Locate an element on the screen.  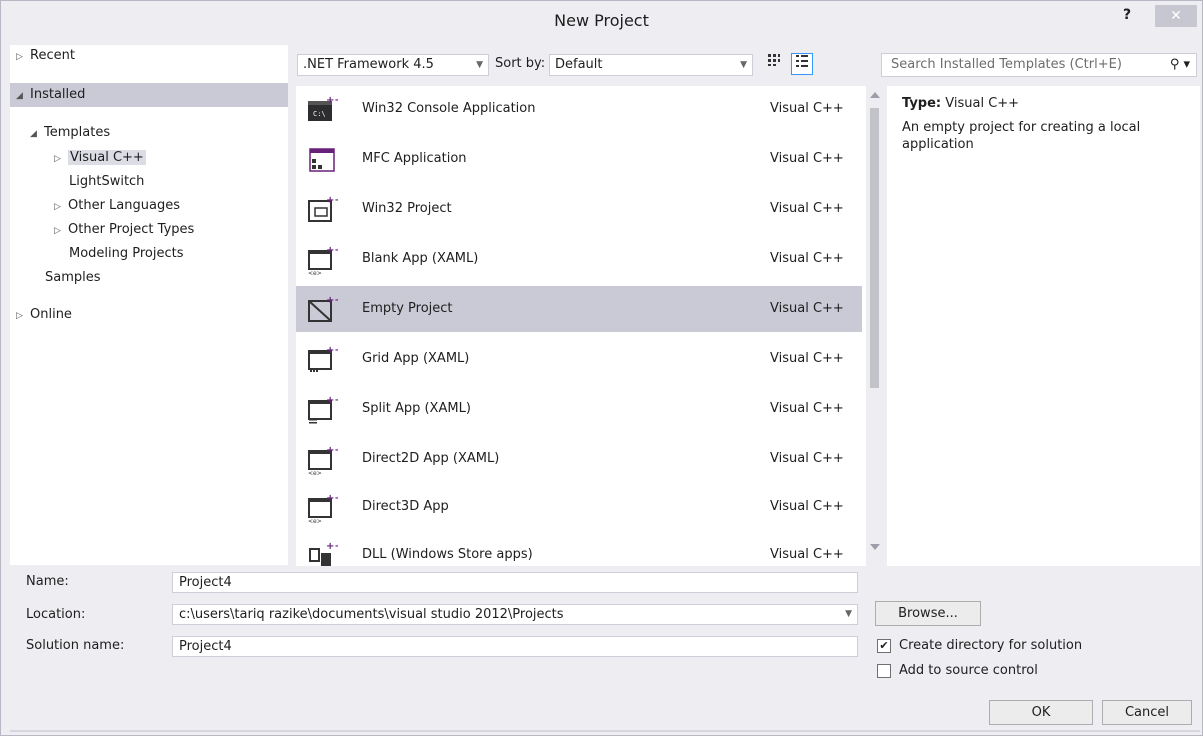
scroll-up-arrow-icon is located at coordinates (875, 95).